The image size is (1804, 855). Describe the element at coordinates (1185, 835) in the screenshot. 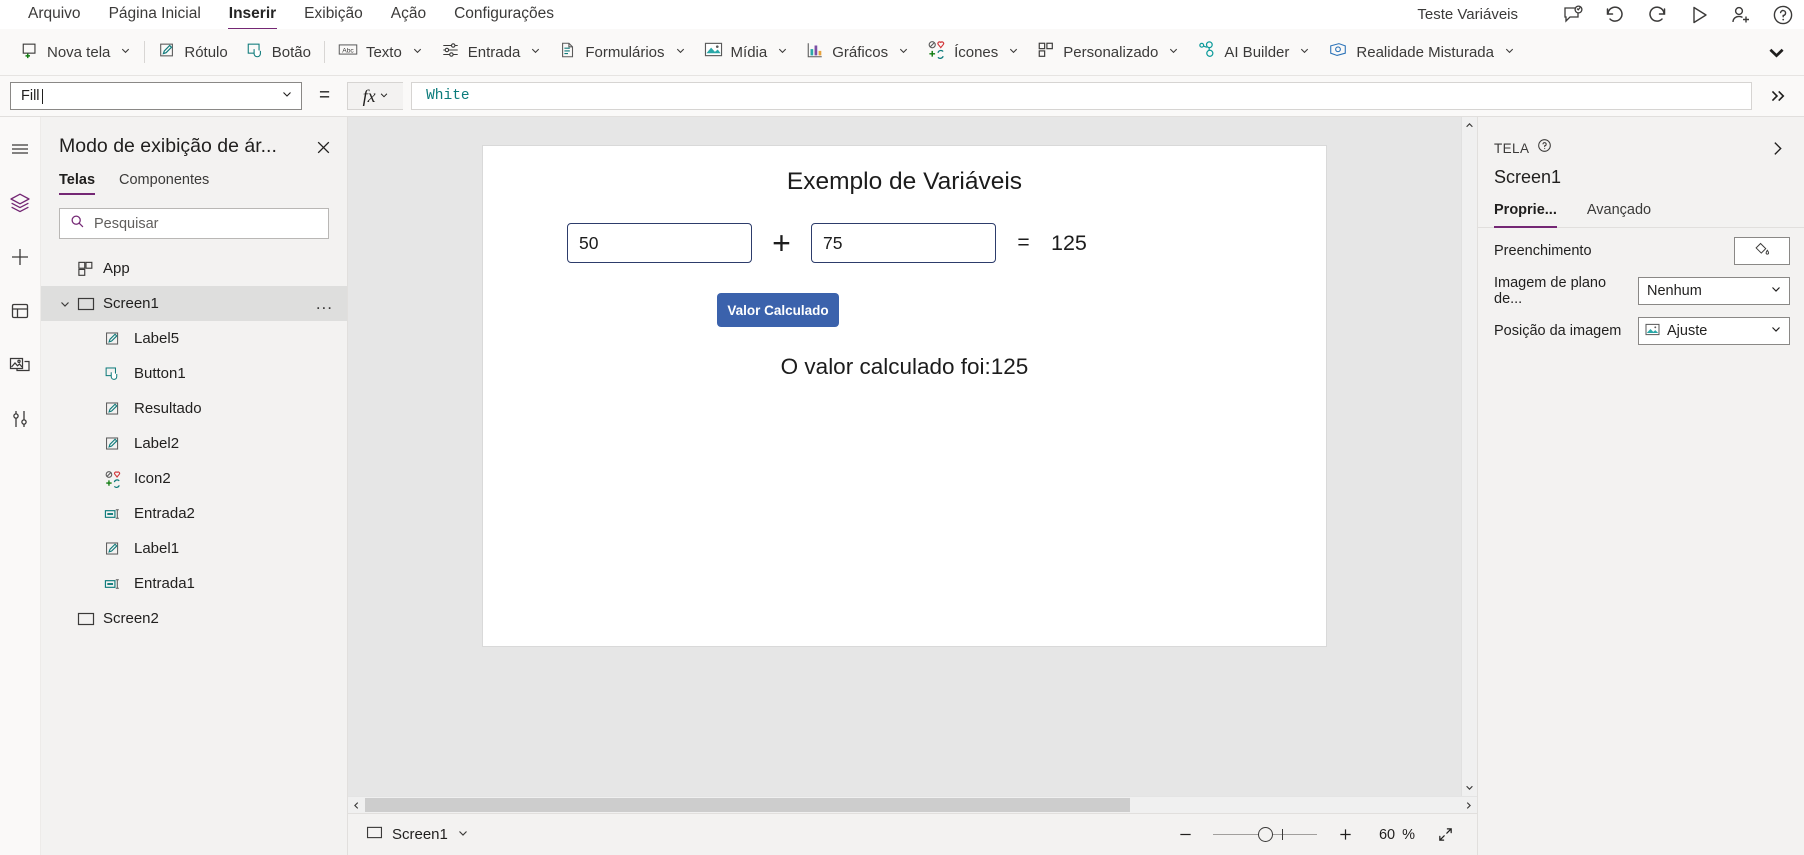

I see `zoom-out-button` at that location.